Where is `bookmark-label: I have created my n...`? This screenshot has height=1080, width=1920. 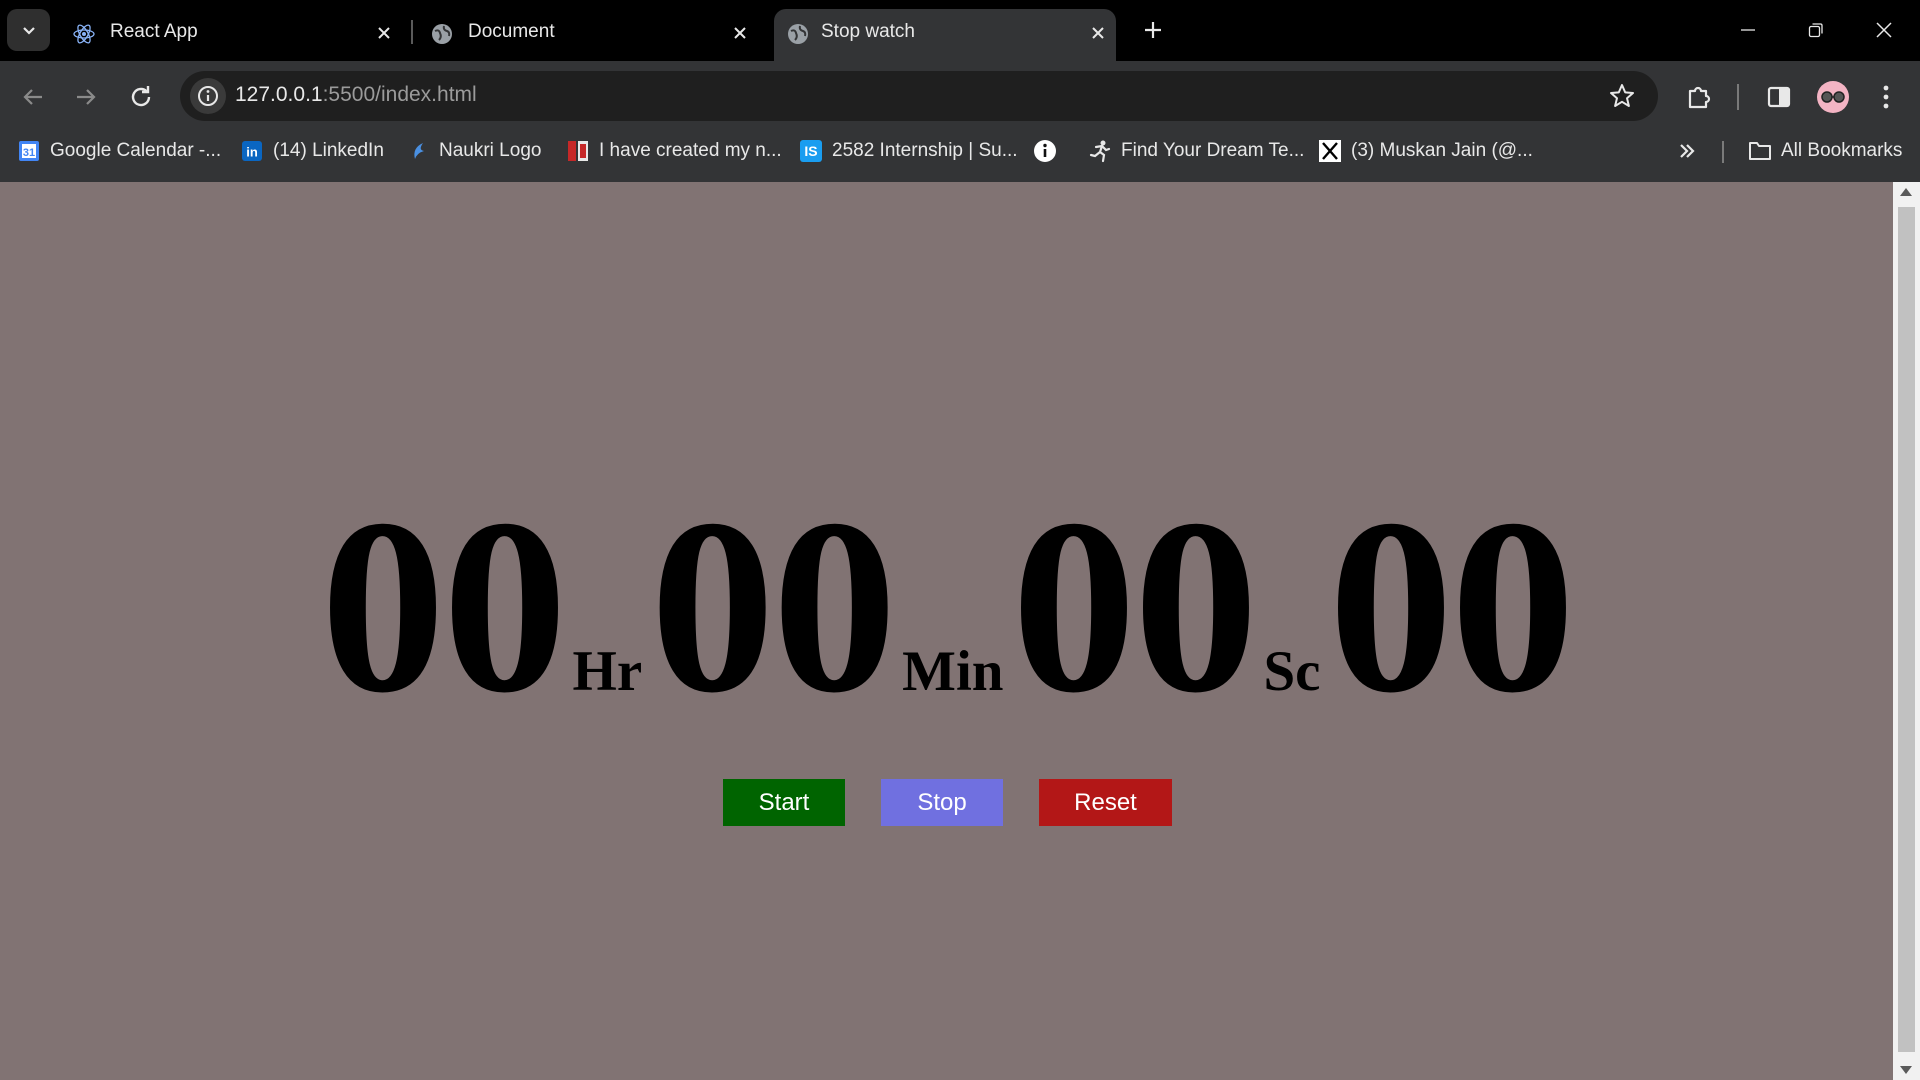
bookmark-label: I have created my n... is located at coordinates (690, 150).